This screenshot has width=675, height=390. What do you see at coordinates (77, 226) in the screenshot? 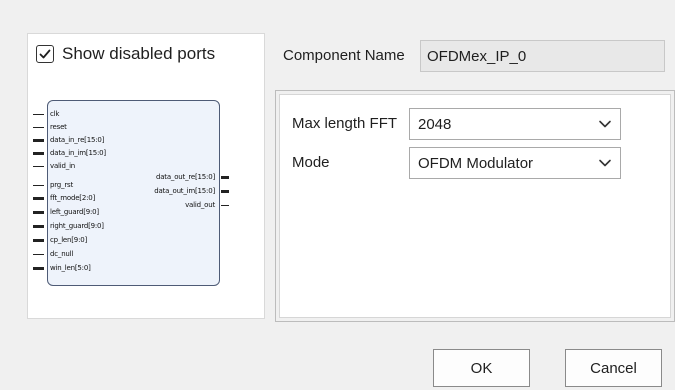
I see `port-name: right_guard[9:0]` at bounding box center [77, 226].